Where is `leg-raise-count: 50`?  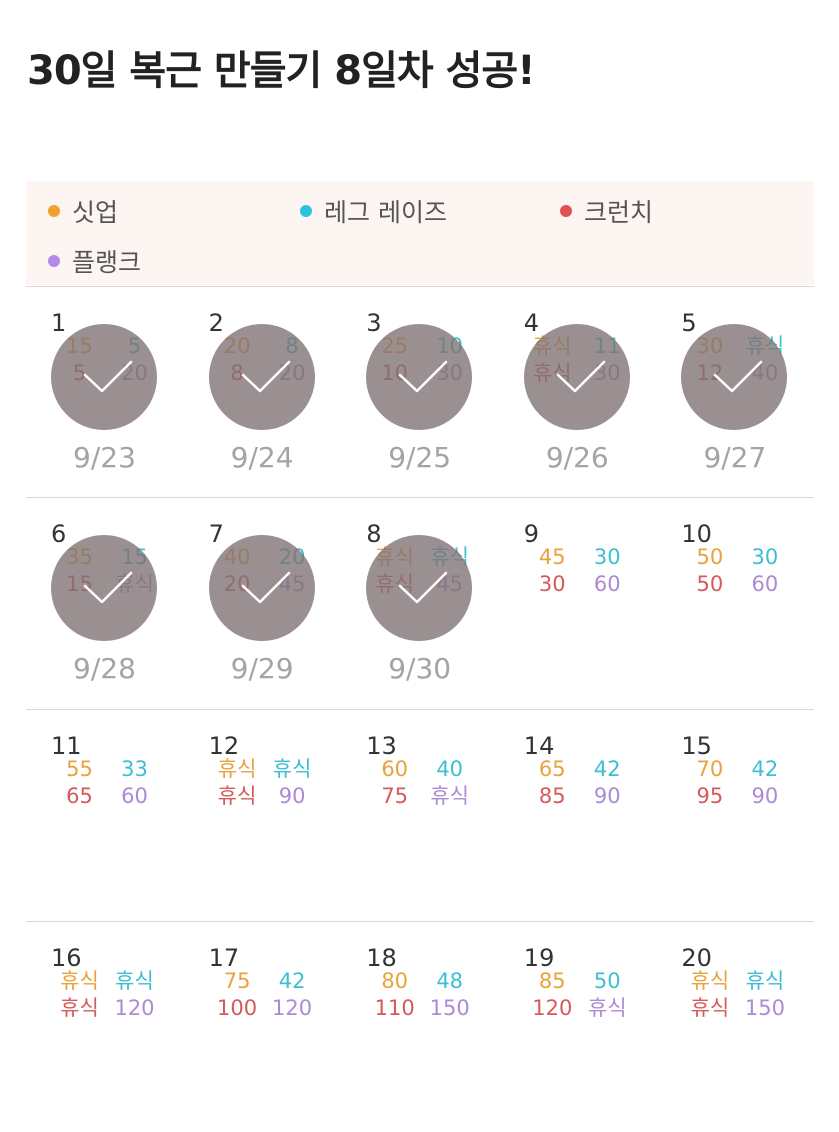
leg-raise-count: 50 is located at coordinates (607, 981).